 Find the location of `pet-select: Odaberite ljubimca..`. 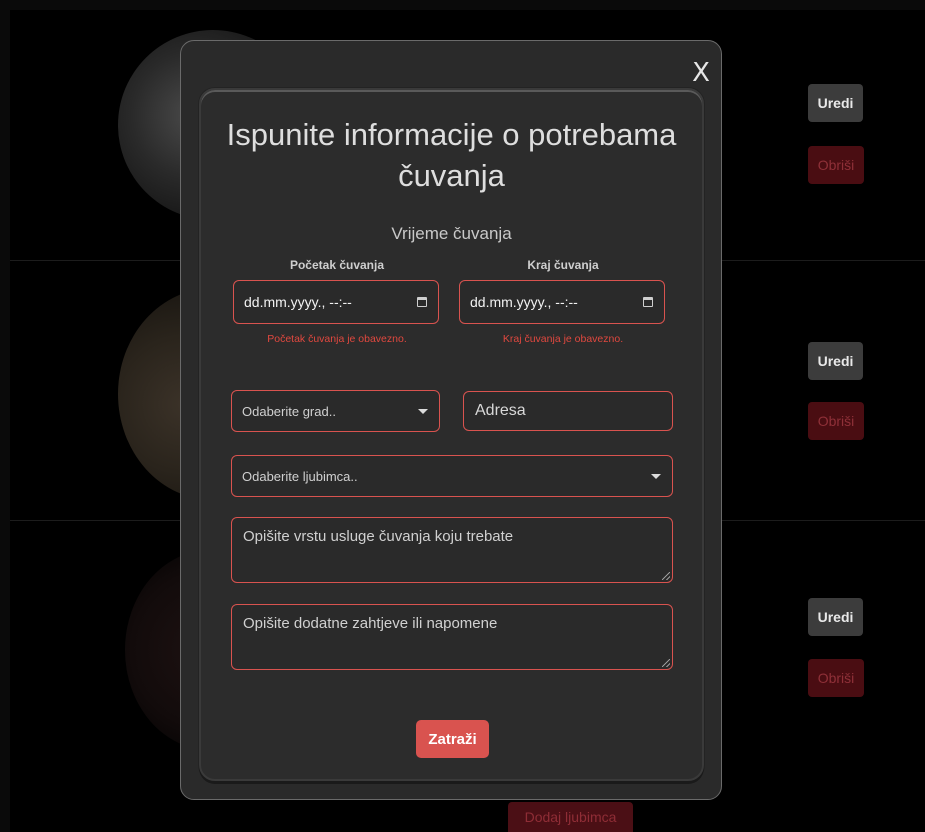

pet-select: Odaberite ljubimca.. is located at coordinates (452, 476).